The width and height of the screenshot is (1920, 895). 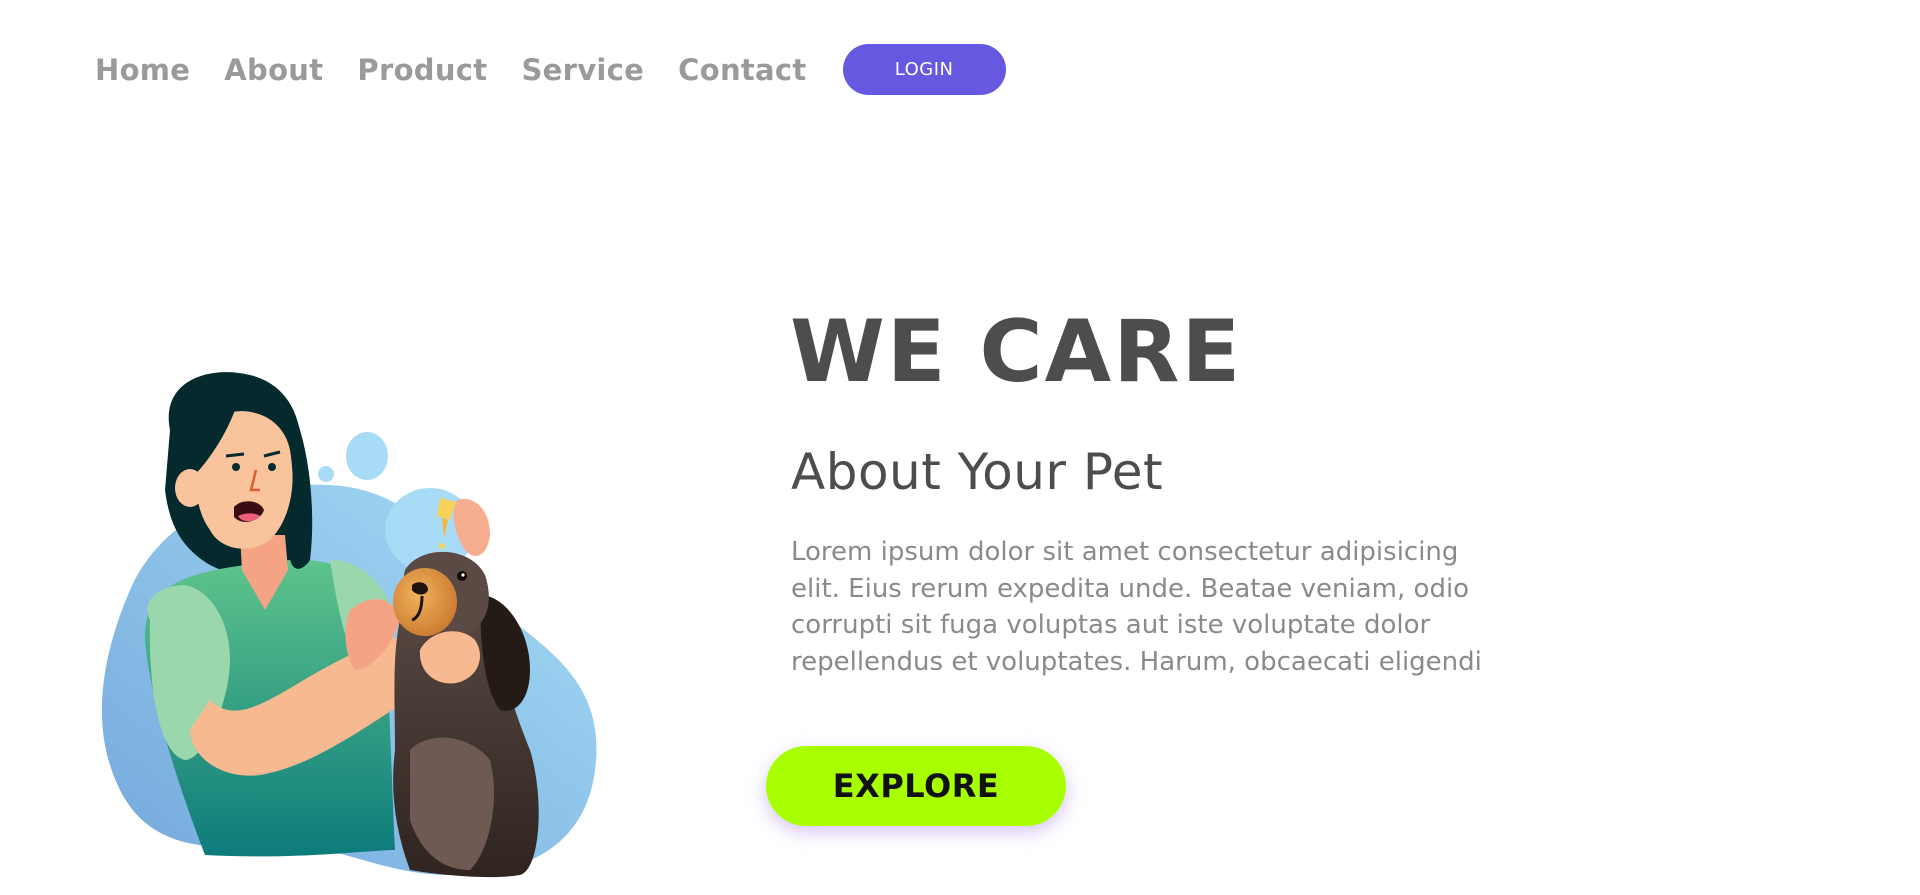 I want to click on hero-subtitle: About Your Pet, so click(x=977, y=472).